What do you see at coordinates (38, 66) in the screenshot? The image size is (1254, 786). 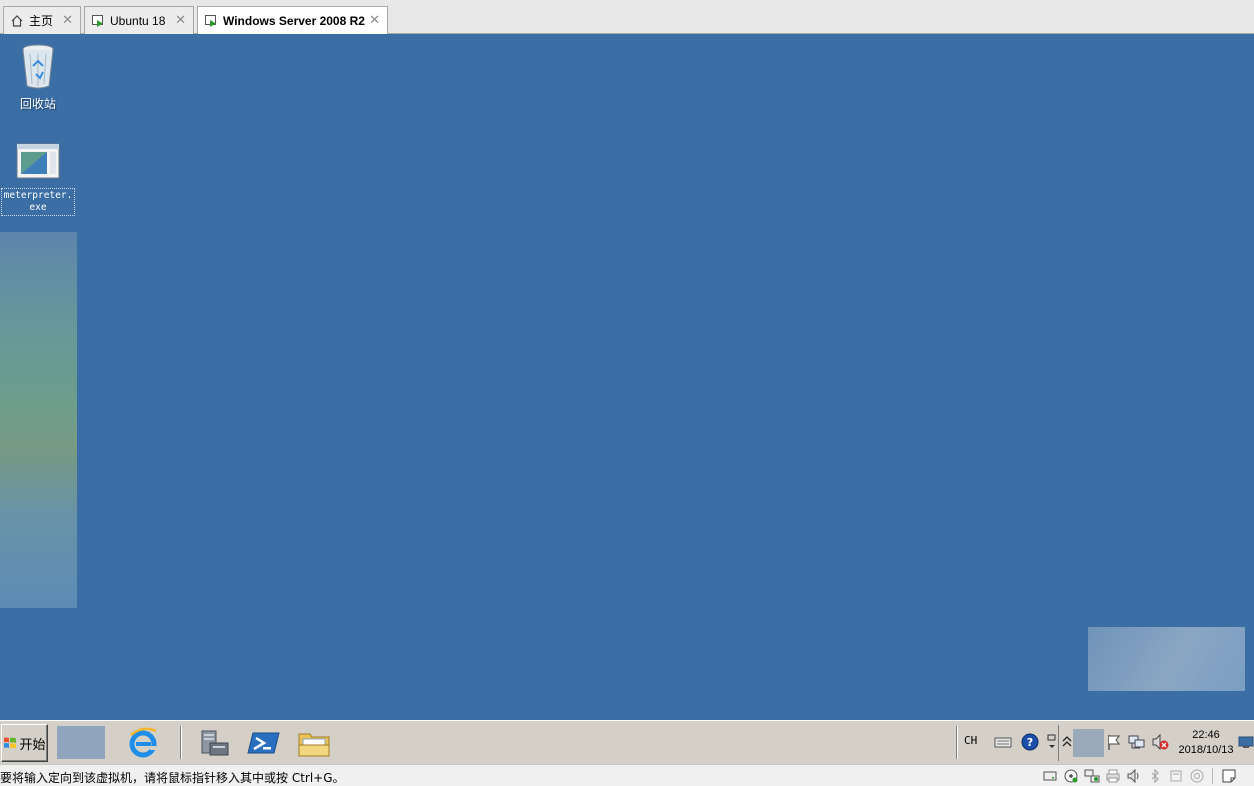 I see `recycle-bin-icon` at bounding box center [38, 66].